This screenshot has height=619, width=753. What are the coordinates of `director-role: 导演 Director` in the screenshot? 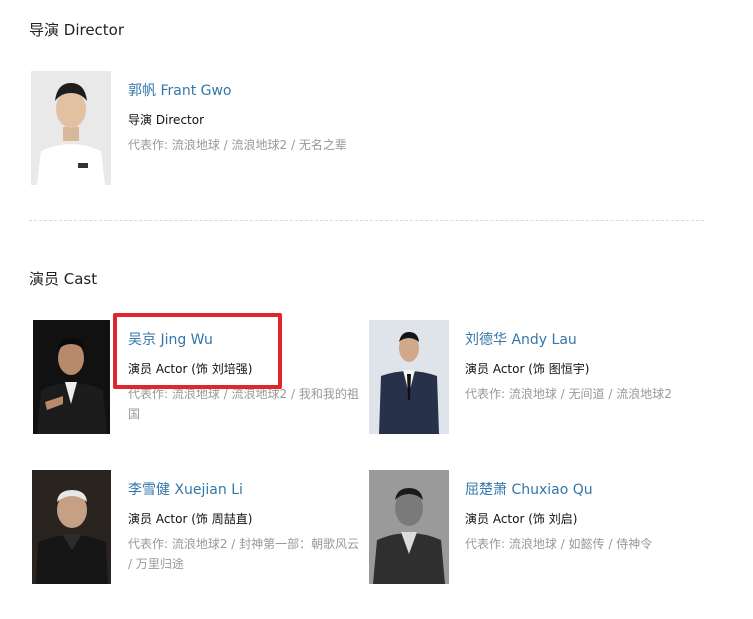 It's located at (166, 120).